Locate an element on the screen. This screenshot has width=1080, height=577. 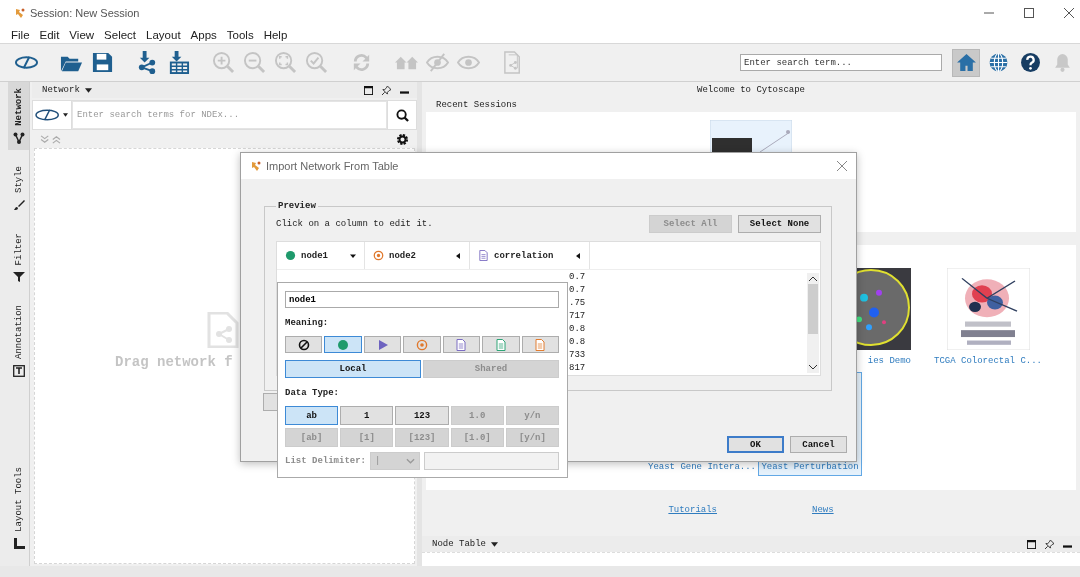
document-share-icon is located at coordinates (223, 330).